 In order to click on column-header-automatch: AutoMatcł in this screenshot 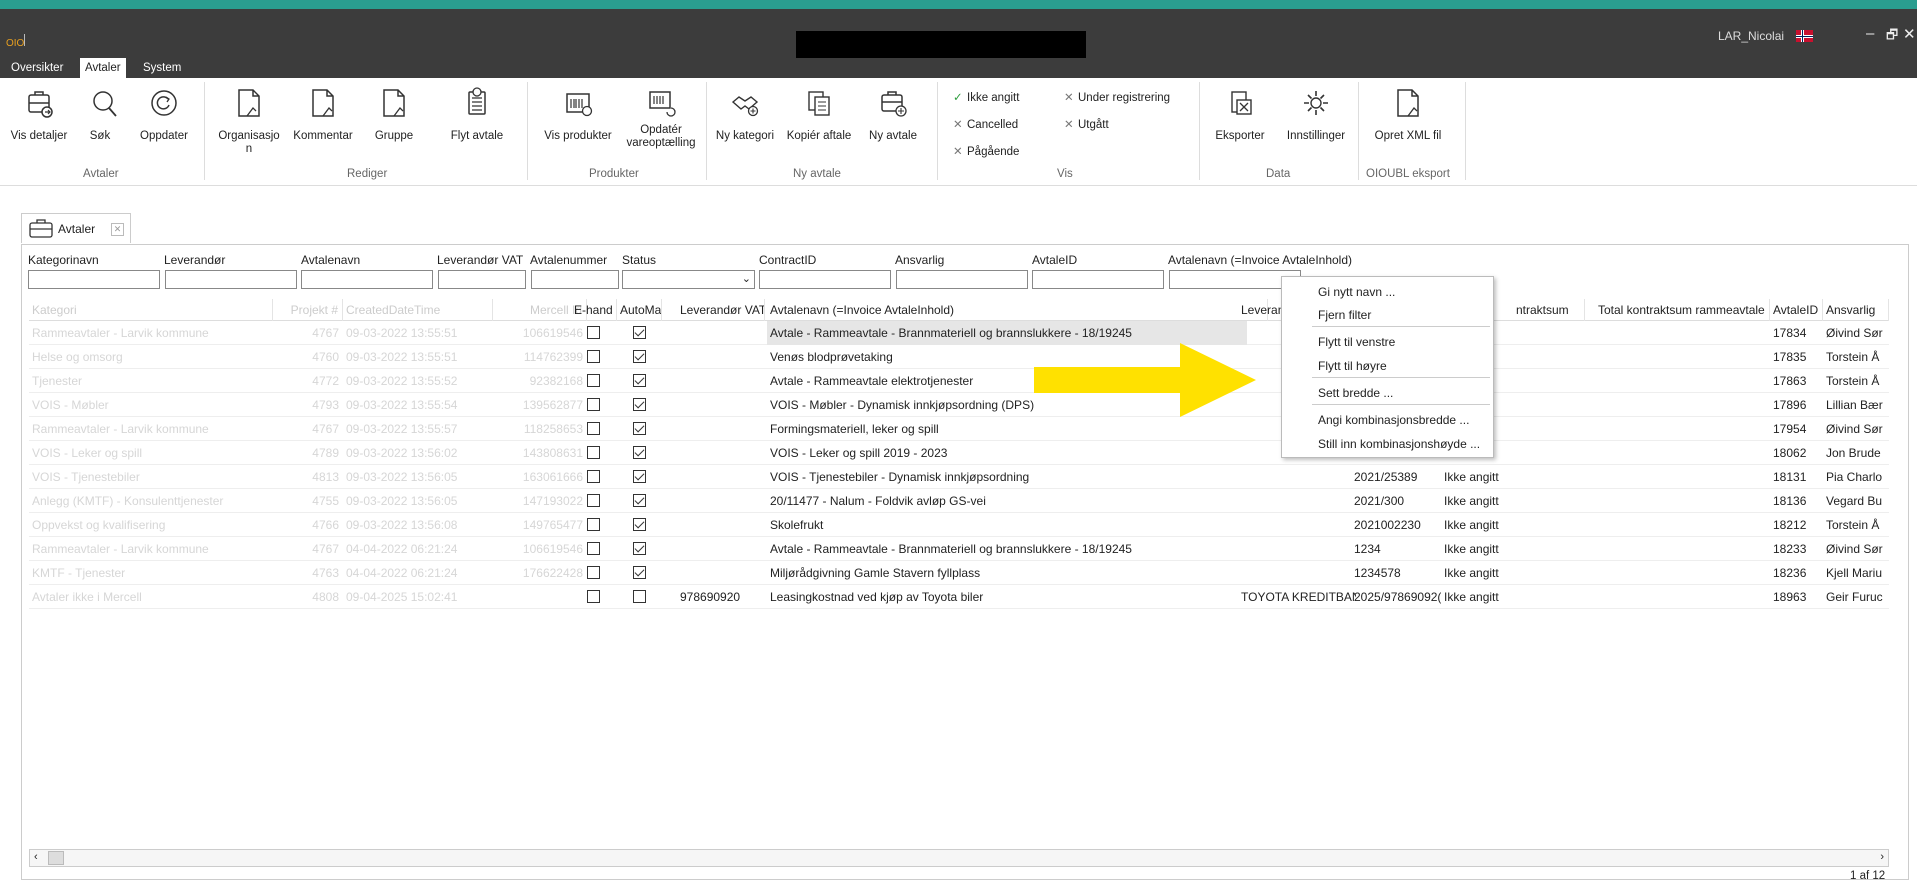, I will do `click(639, 310)`.